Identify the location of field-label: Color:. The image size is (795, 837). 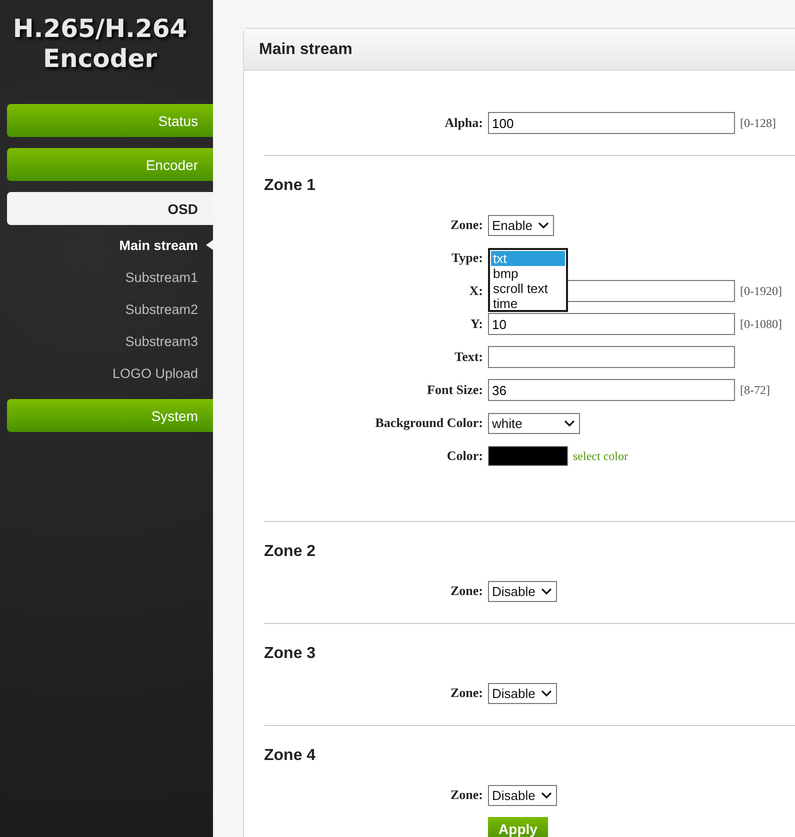
(464, 456).